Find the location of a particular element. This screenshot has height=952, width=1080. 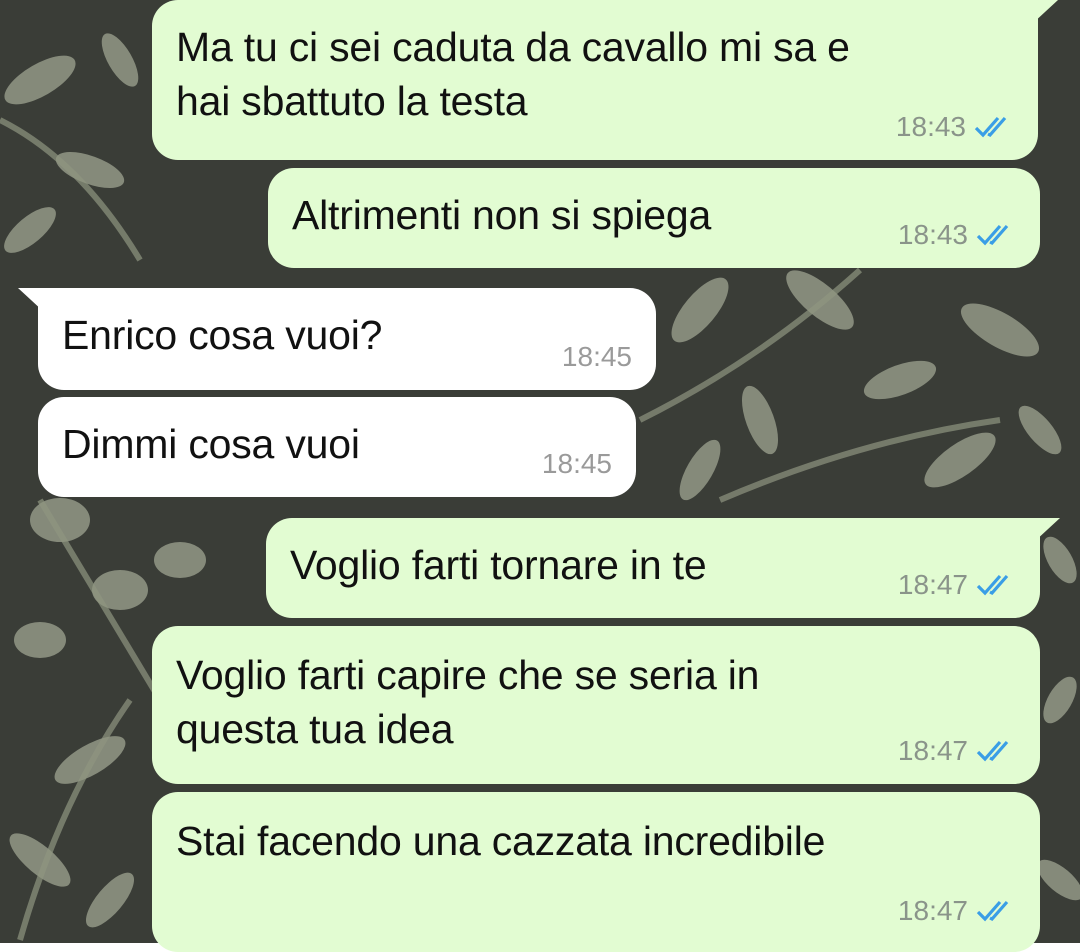

message-bubble-incoming: Enrico cosa vuoi? 18:45 is located at coordinates (337, 339).